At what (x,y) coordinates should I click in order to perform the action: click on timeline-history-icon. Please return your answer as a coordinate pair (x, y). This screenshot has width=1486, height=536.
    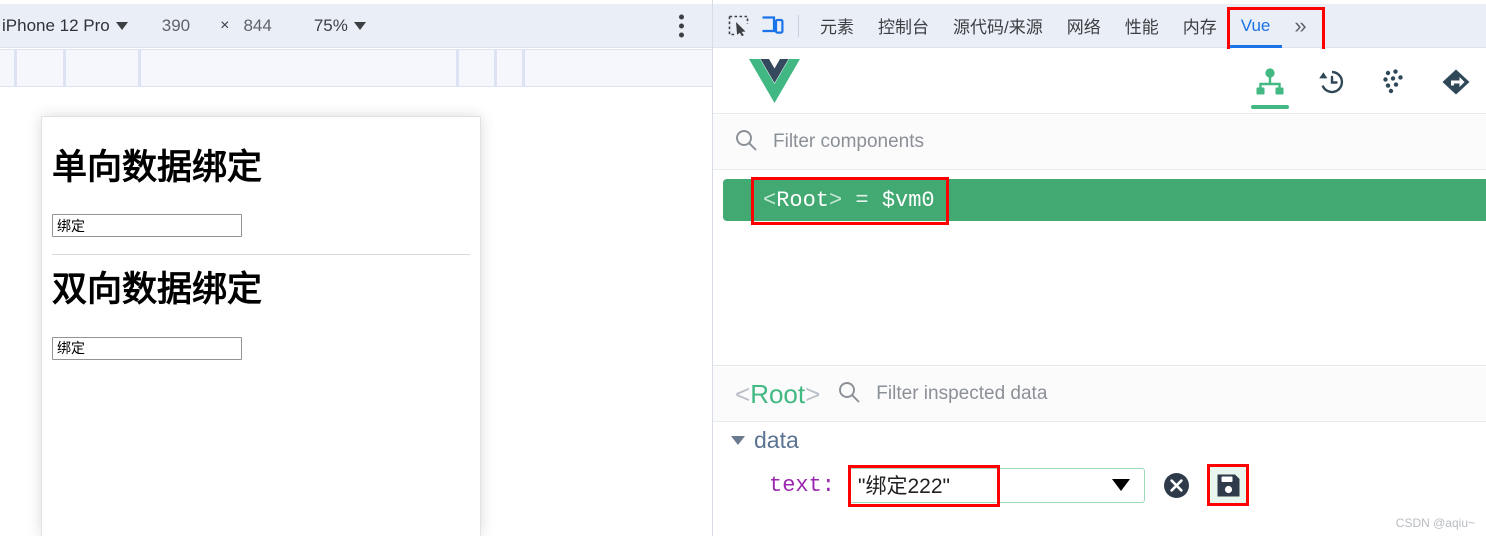
    Looking at the image, I should click on (1332, 81).